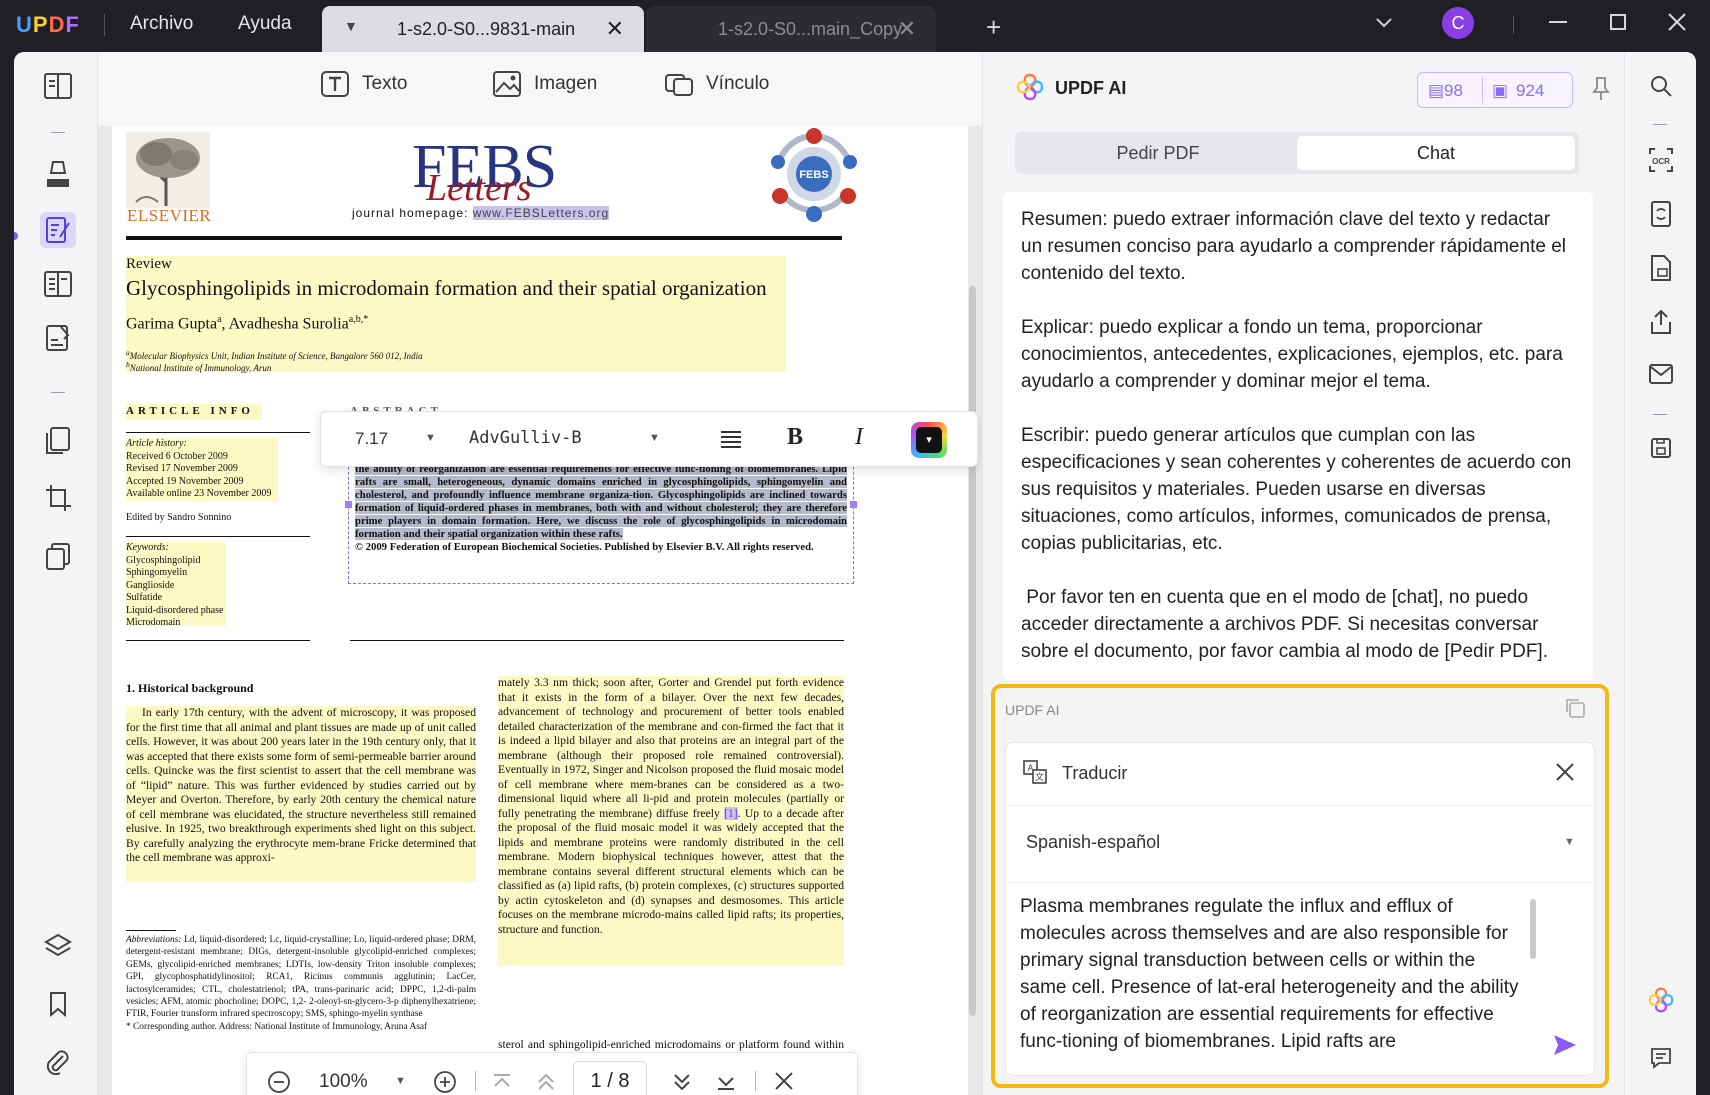 This screenshot has height=1095, width=1710. What do you see at coordinates (1384, 22) in the screenshot?
I see `chevron-down-icon` at bounding box center [1384, 22].